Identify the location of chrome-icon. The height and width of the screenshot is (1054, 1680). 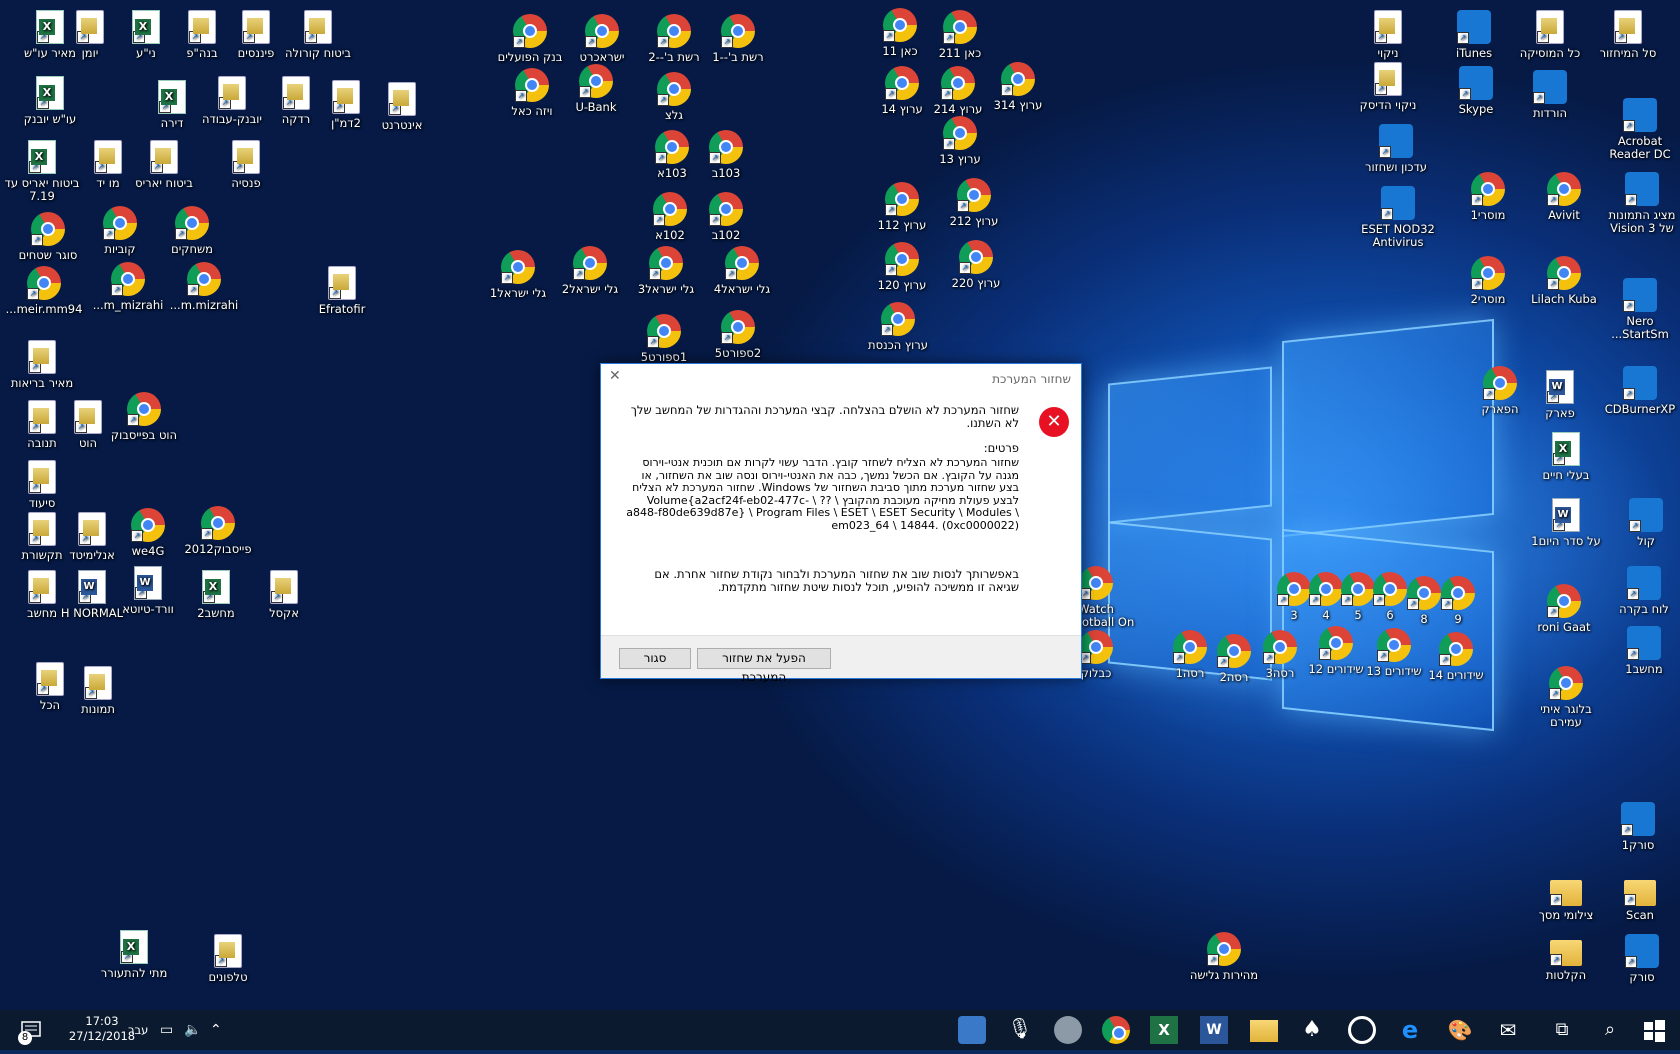
(1116, 1030).